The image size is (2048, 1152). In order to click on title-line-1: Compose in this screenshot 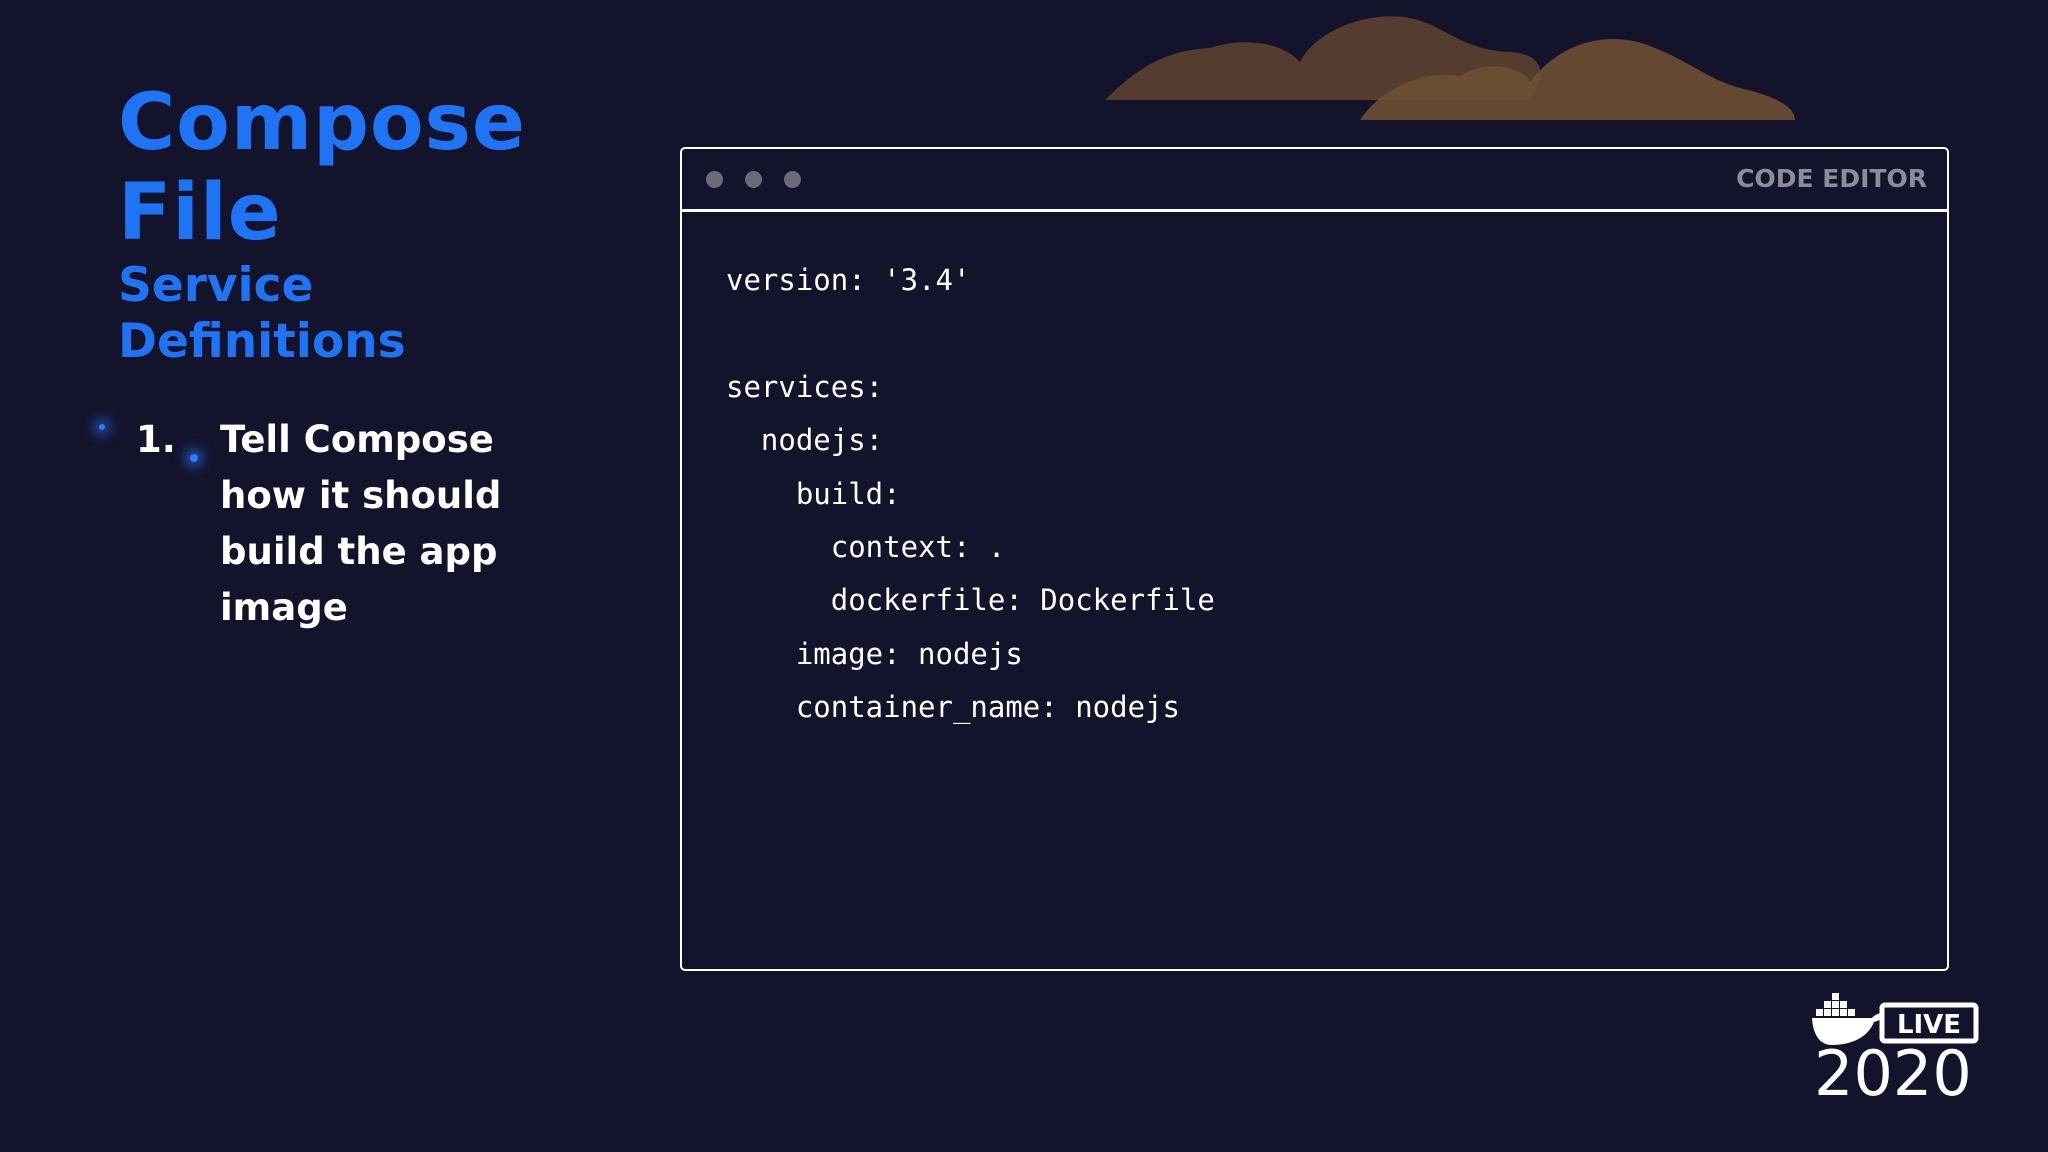, I will do `click(322, 123)`.